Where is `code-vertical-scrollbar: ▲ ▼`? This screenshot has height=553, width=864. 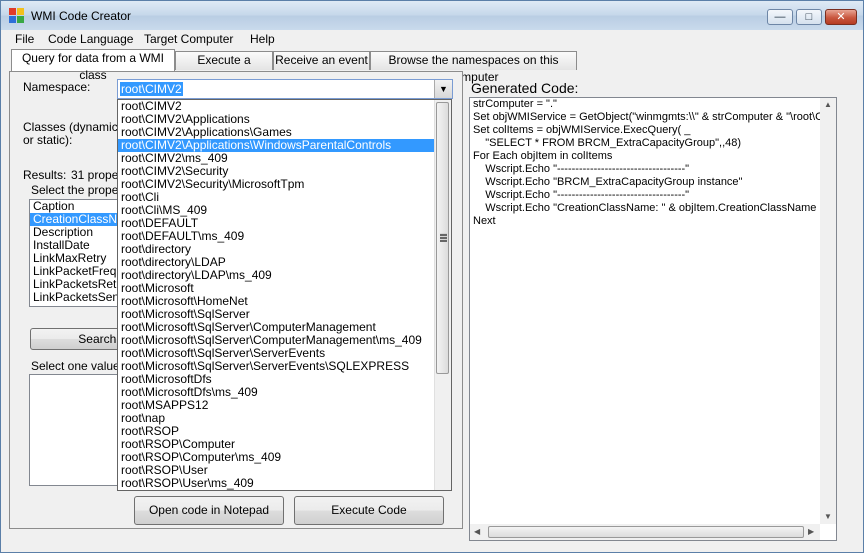 code-vertical-scrollbar: ▲ ▼ is located at coordinates (828, 311).